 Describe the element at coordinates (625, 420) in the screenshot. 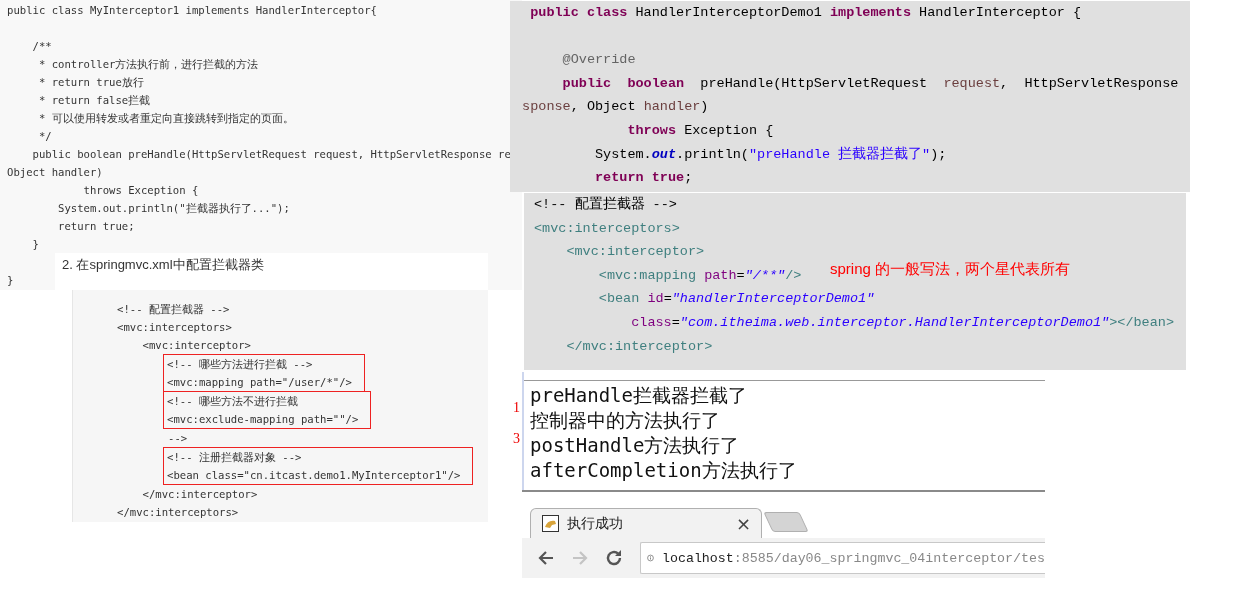

I see `console-line: 控制器中的方法执行了` at that location.